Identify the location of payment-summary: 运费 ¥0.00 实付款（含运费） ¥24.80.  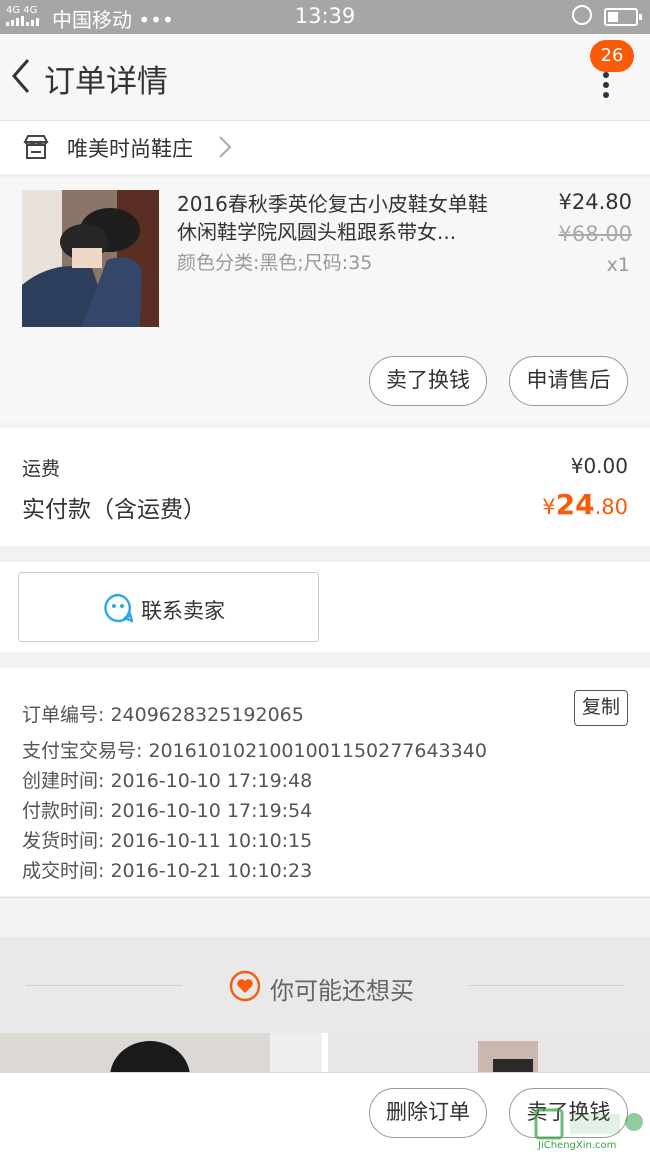
(325, 487).